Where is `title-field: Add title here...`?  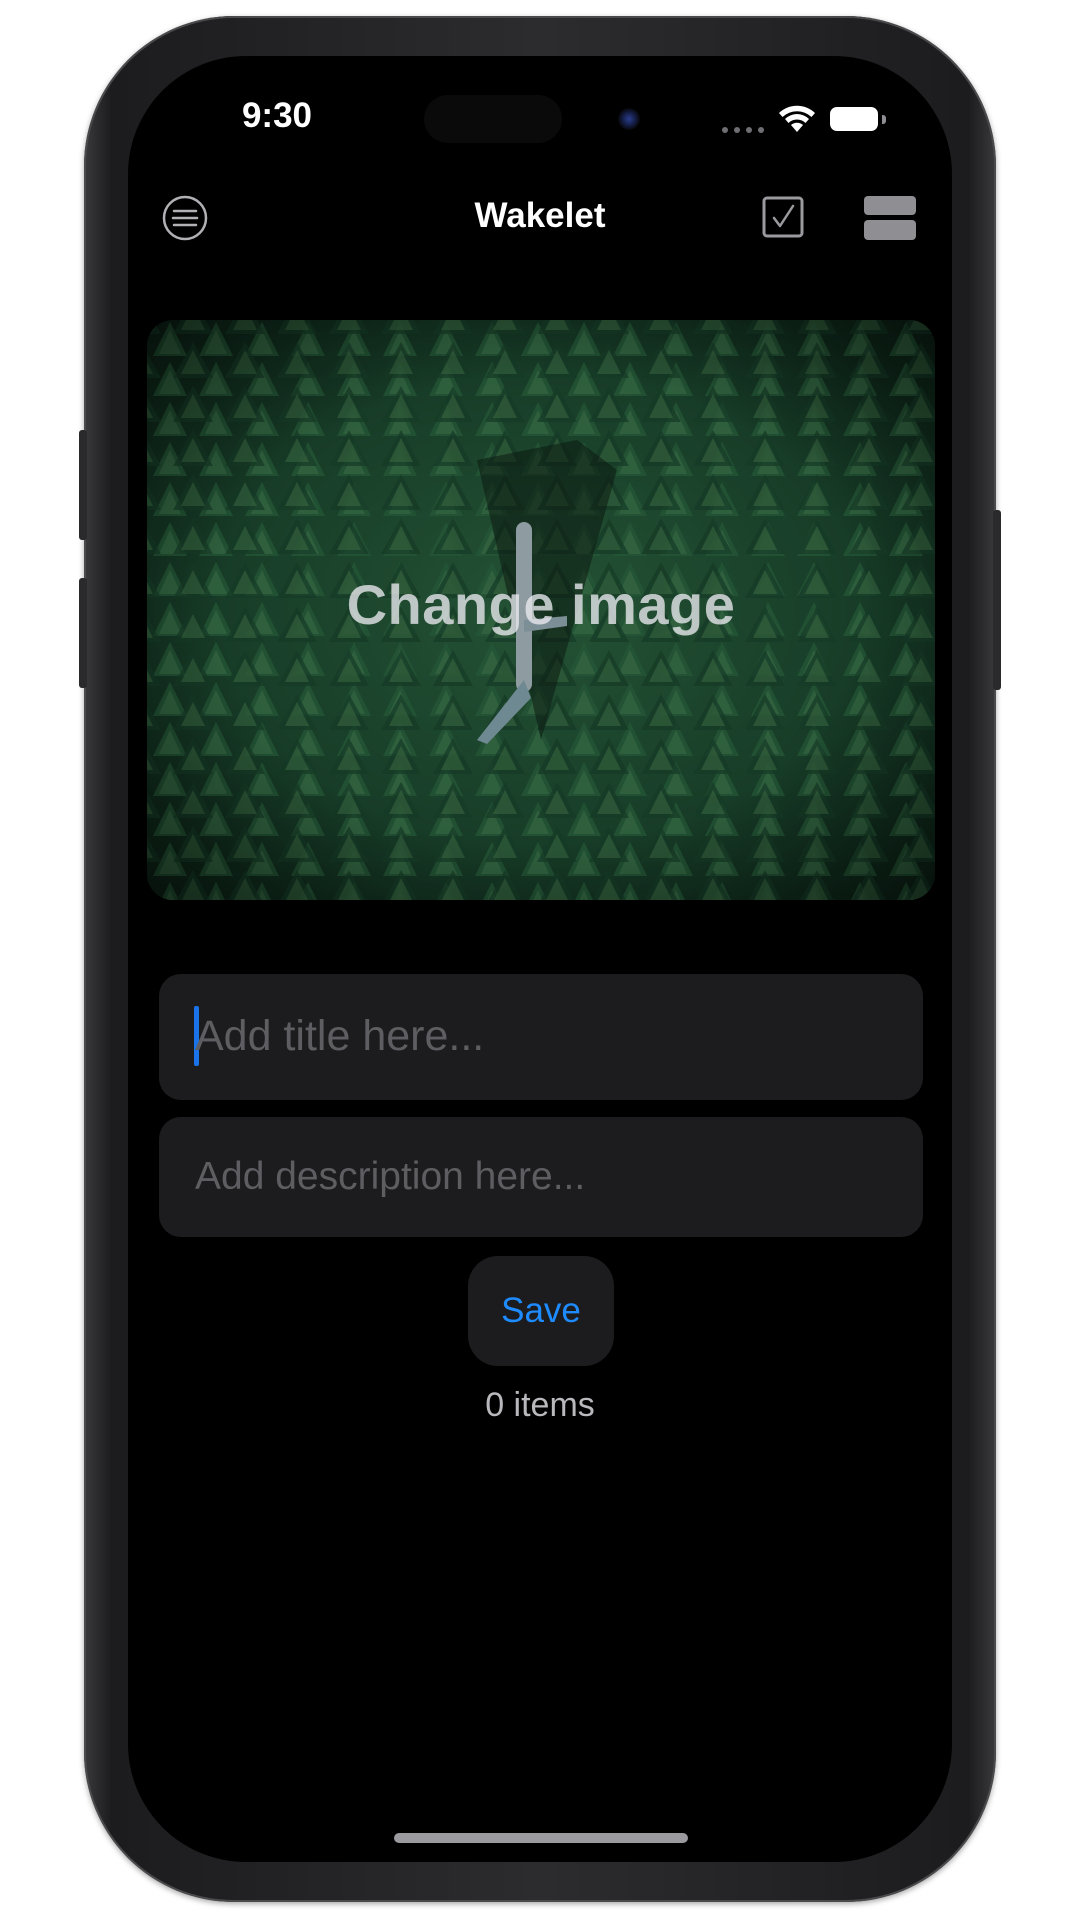 title-field: Add title here... is located at coordinates (541, 1037).